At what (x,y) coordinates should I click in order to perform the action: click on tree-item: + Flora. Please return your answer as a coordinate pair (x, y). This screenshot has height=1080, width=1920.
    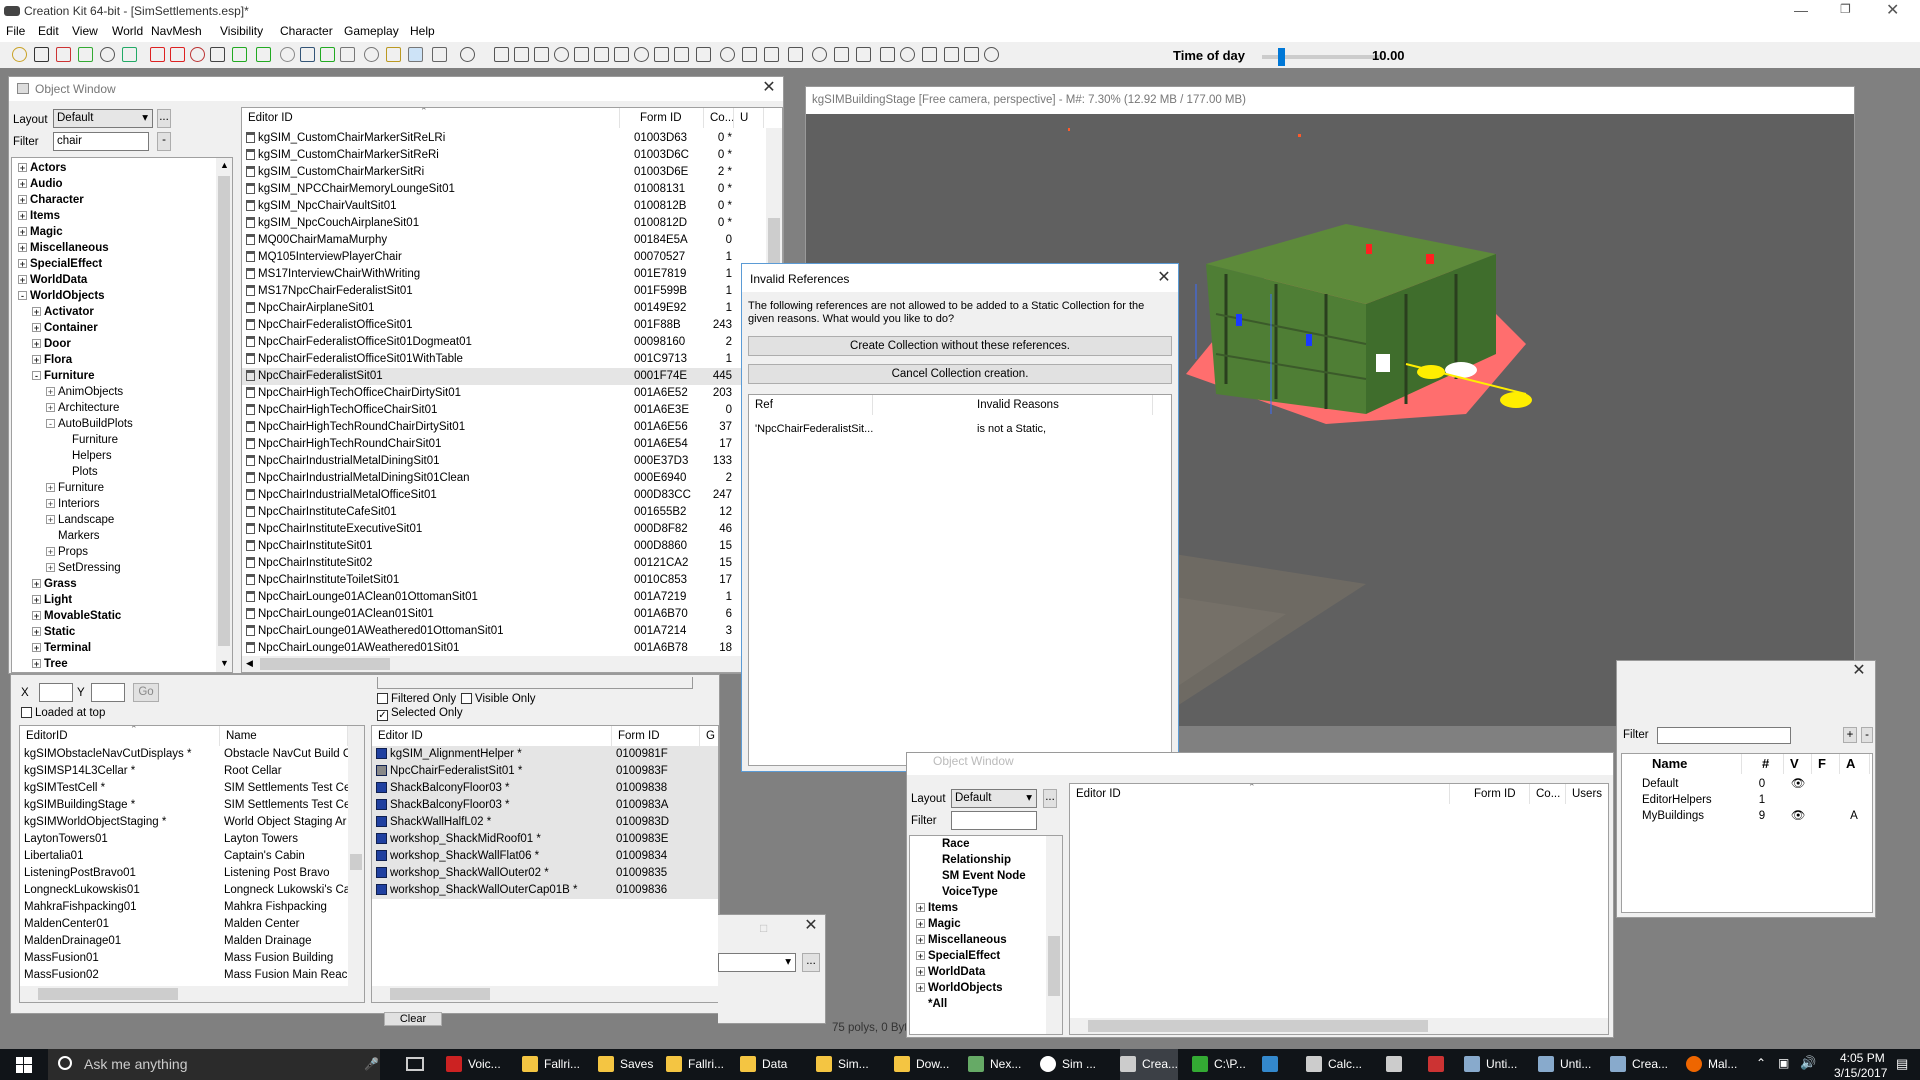
    Looking at the image, I should click on (115, 360).